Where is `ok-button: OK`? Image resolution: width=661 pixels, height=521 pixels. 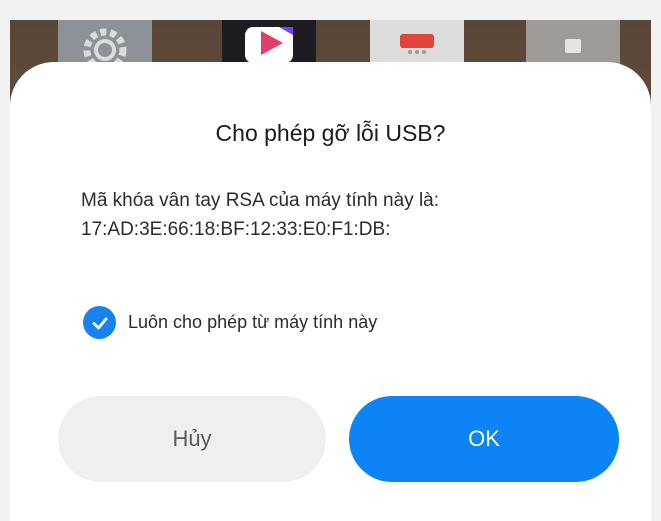 ok-button: OK is located at coordinates (484, 439).